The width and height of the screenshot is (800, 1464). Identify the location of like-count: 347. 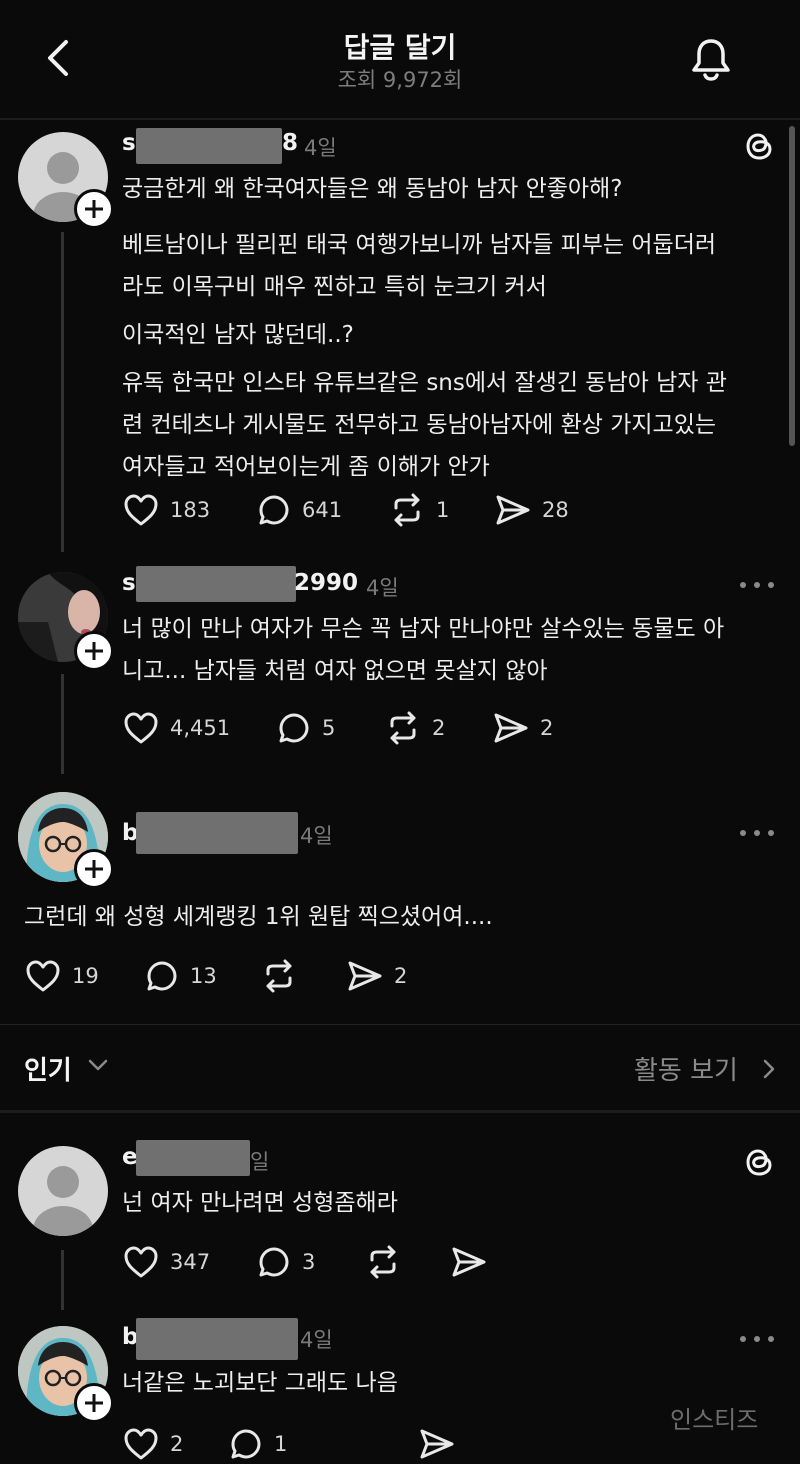
(190, 1262).